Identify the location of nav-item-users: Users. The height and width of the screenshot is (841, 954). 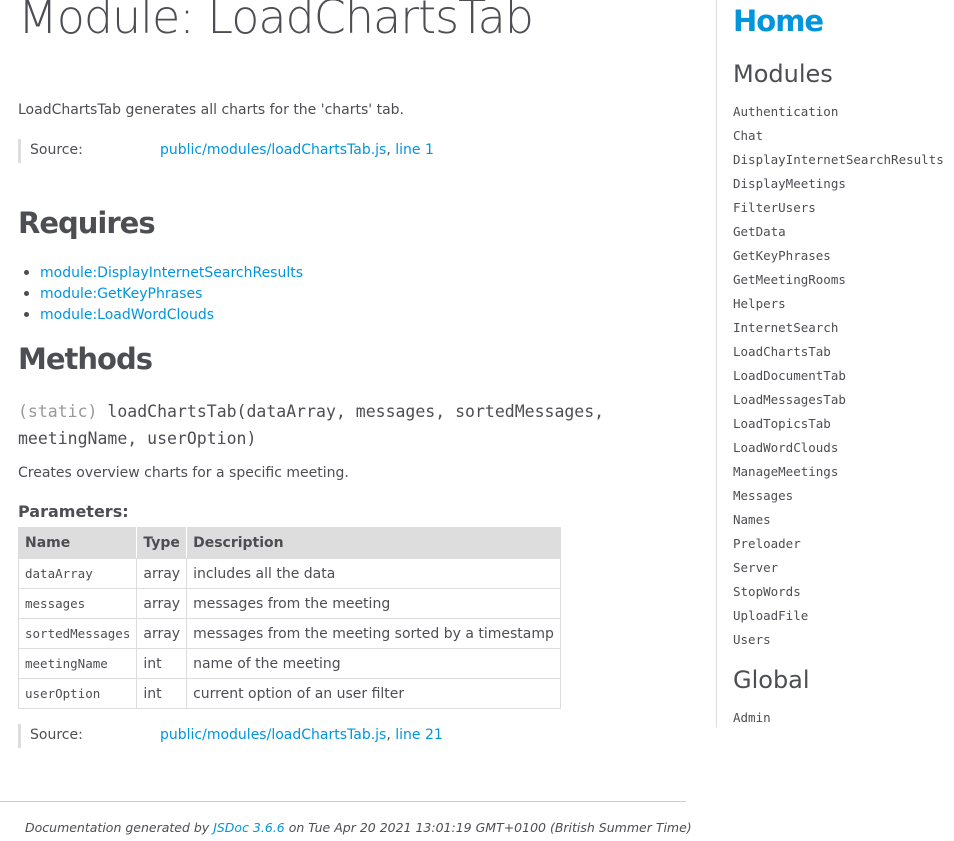
(838, 640).